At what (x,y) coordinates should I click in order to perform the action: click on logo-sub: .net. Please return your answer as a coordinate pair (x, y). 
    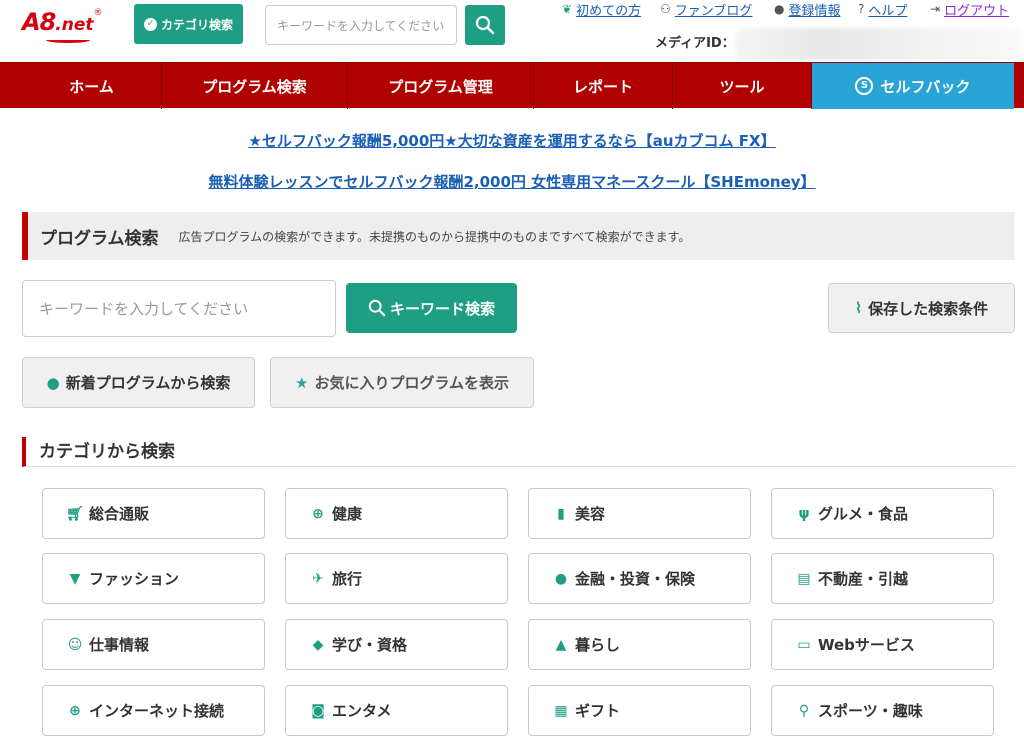
    Looking at the image, I should click on (74, 25).